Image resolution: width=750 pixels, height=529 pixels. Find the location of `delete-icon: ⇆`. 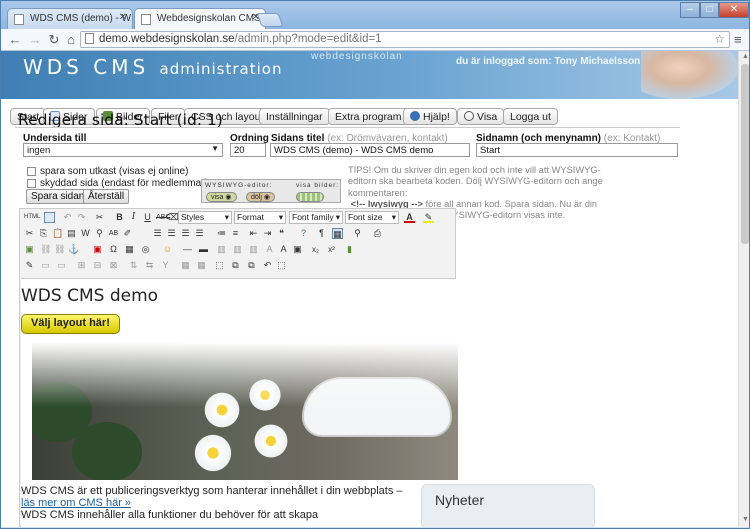

delete-icon: ⇆ is located at coordinates (149, 265).